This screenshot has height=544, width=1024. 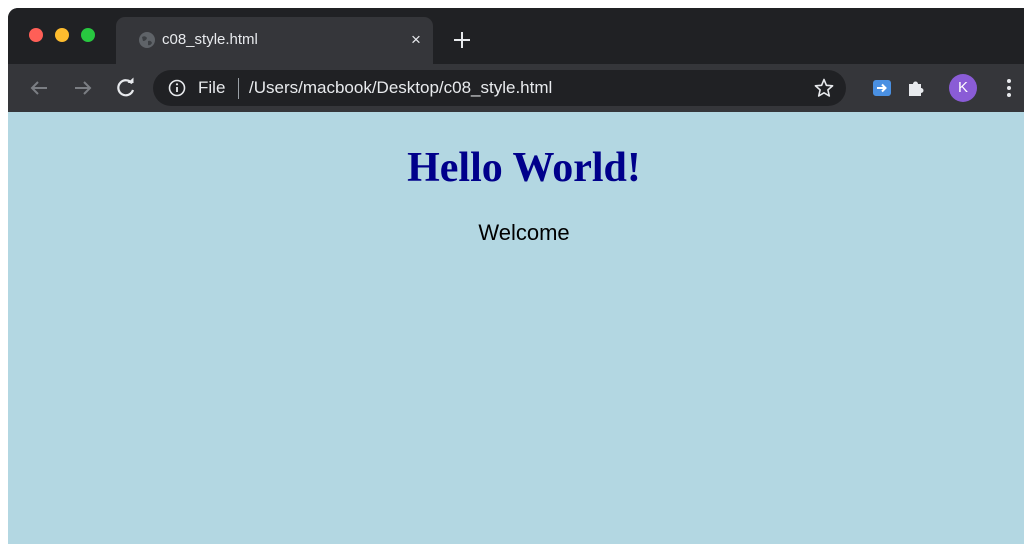 What do you see at coordinates (400, 88) in the screenshot?
I see `url-text: /Users/macbook/Desktop/c08_style.html` at bounding box center [400, 88].